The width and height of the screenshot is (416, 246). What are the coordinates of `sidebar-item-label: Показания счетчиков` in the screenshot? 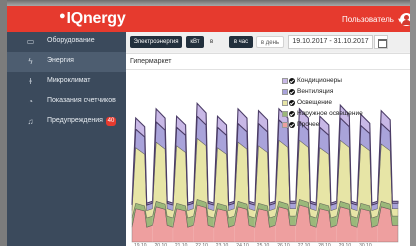 It's located at (81, 100).